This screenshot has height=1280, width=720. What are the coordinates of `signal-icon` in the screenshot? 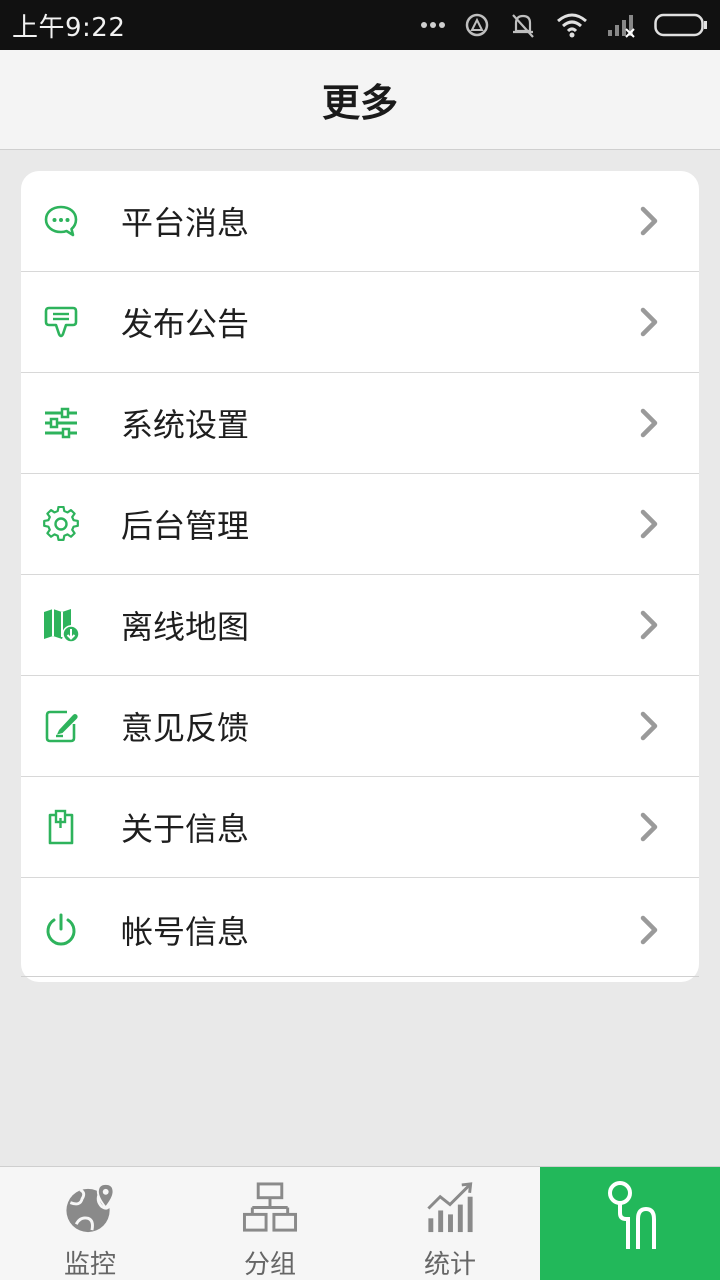 It's located at (621, 26).